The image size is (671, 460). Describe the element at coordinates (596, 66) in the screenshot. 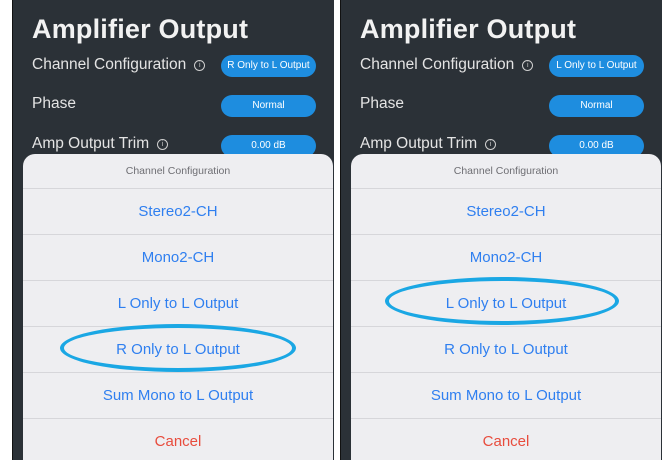

I see `channel-configuration-button: L Only to L Output` at that location.